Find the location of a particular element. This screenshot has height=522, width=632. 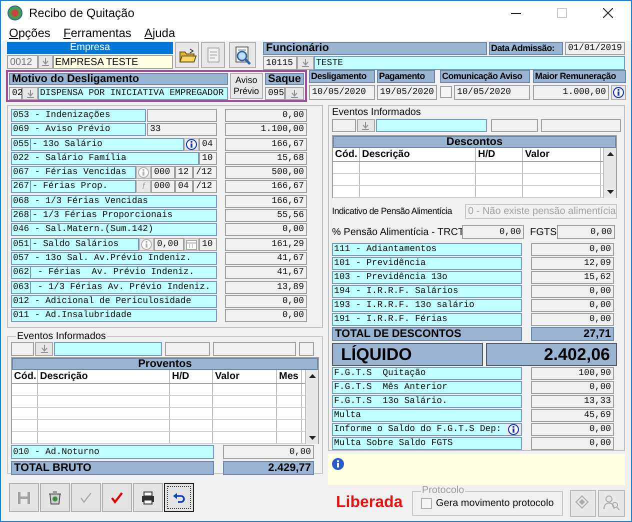

group-label: Protocolo is located at coordinates (443, 491).